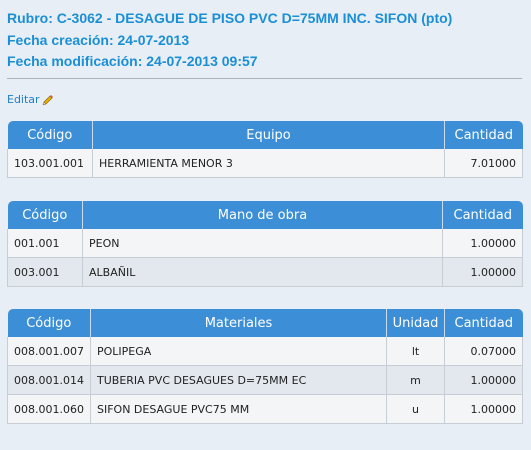 Image resolution: width=531 pixels, height=450 pixels. Describe the element at coordinates (415, 323) in the screenshot. I see `col-unidad: Unidad` at that location.